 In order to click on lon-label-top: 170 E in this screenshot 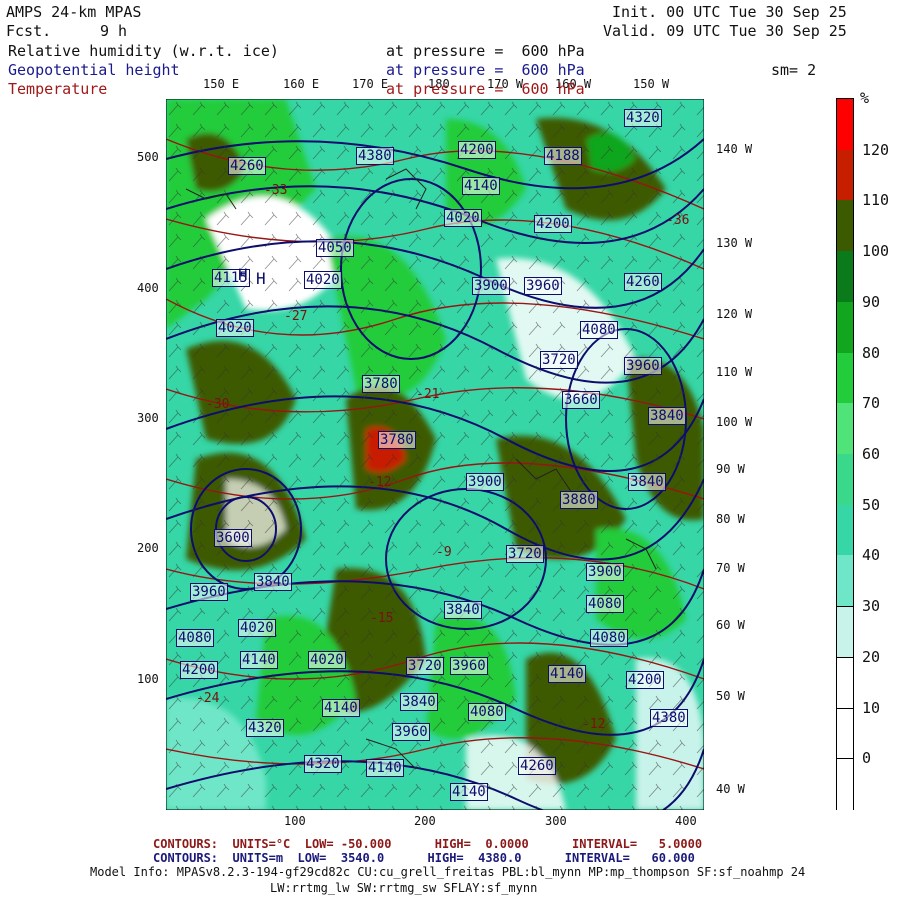, I will do `click(370, 84)`.